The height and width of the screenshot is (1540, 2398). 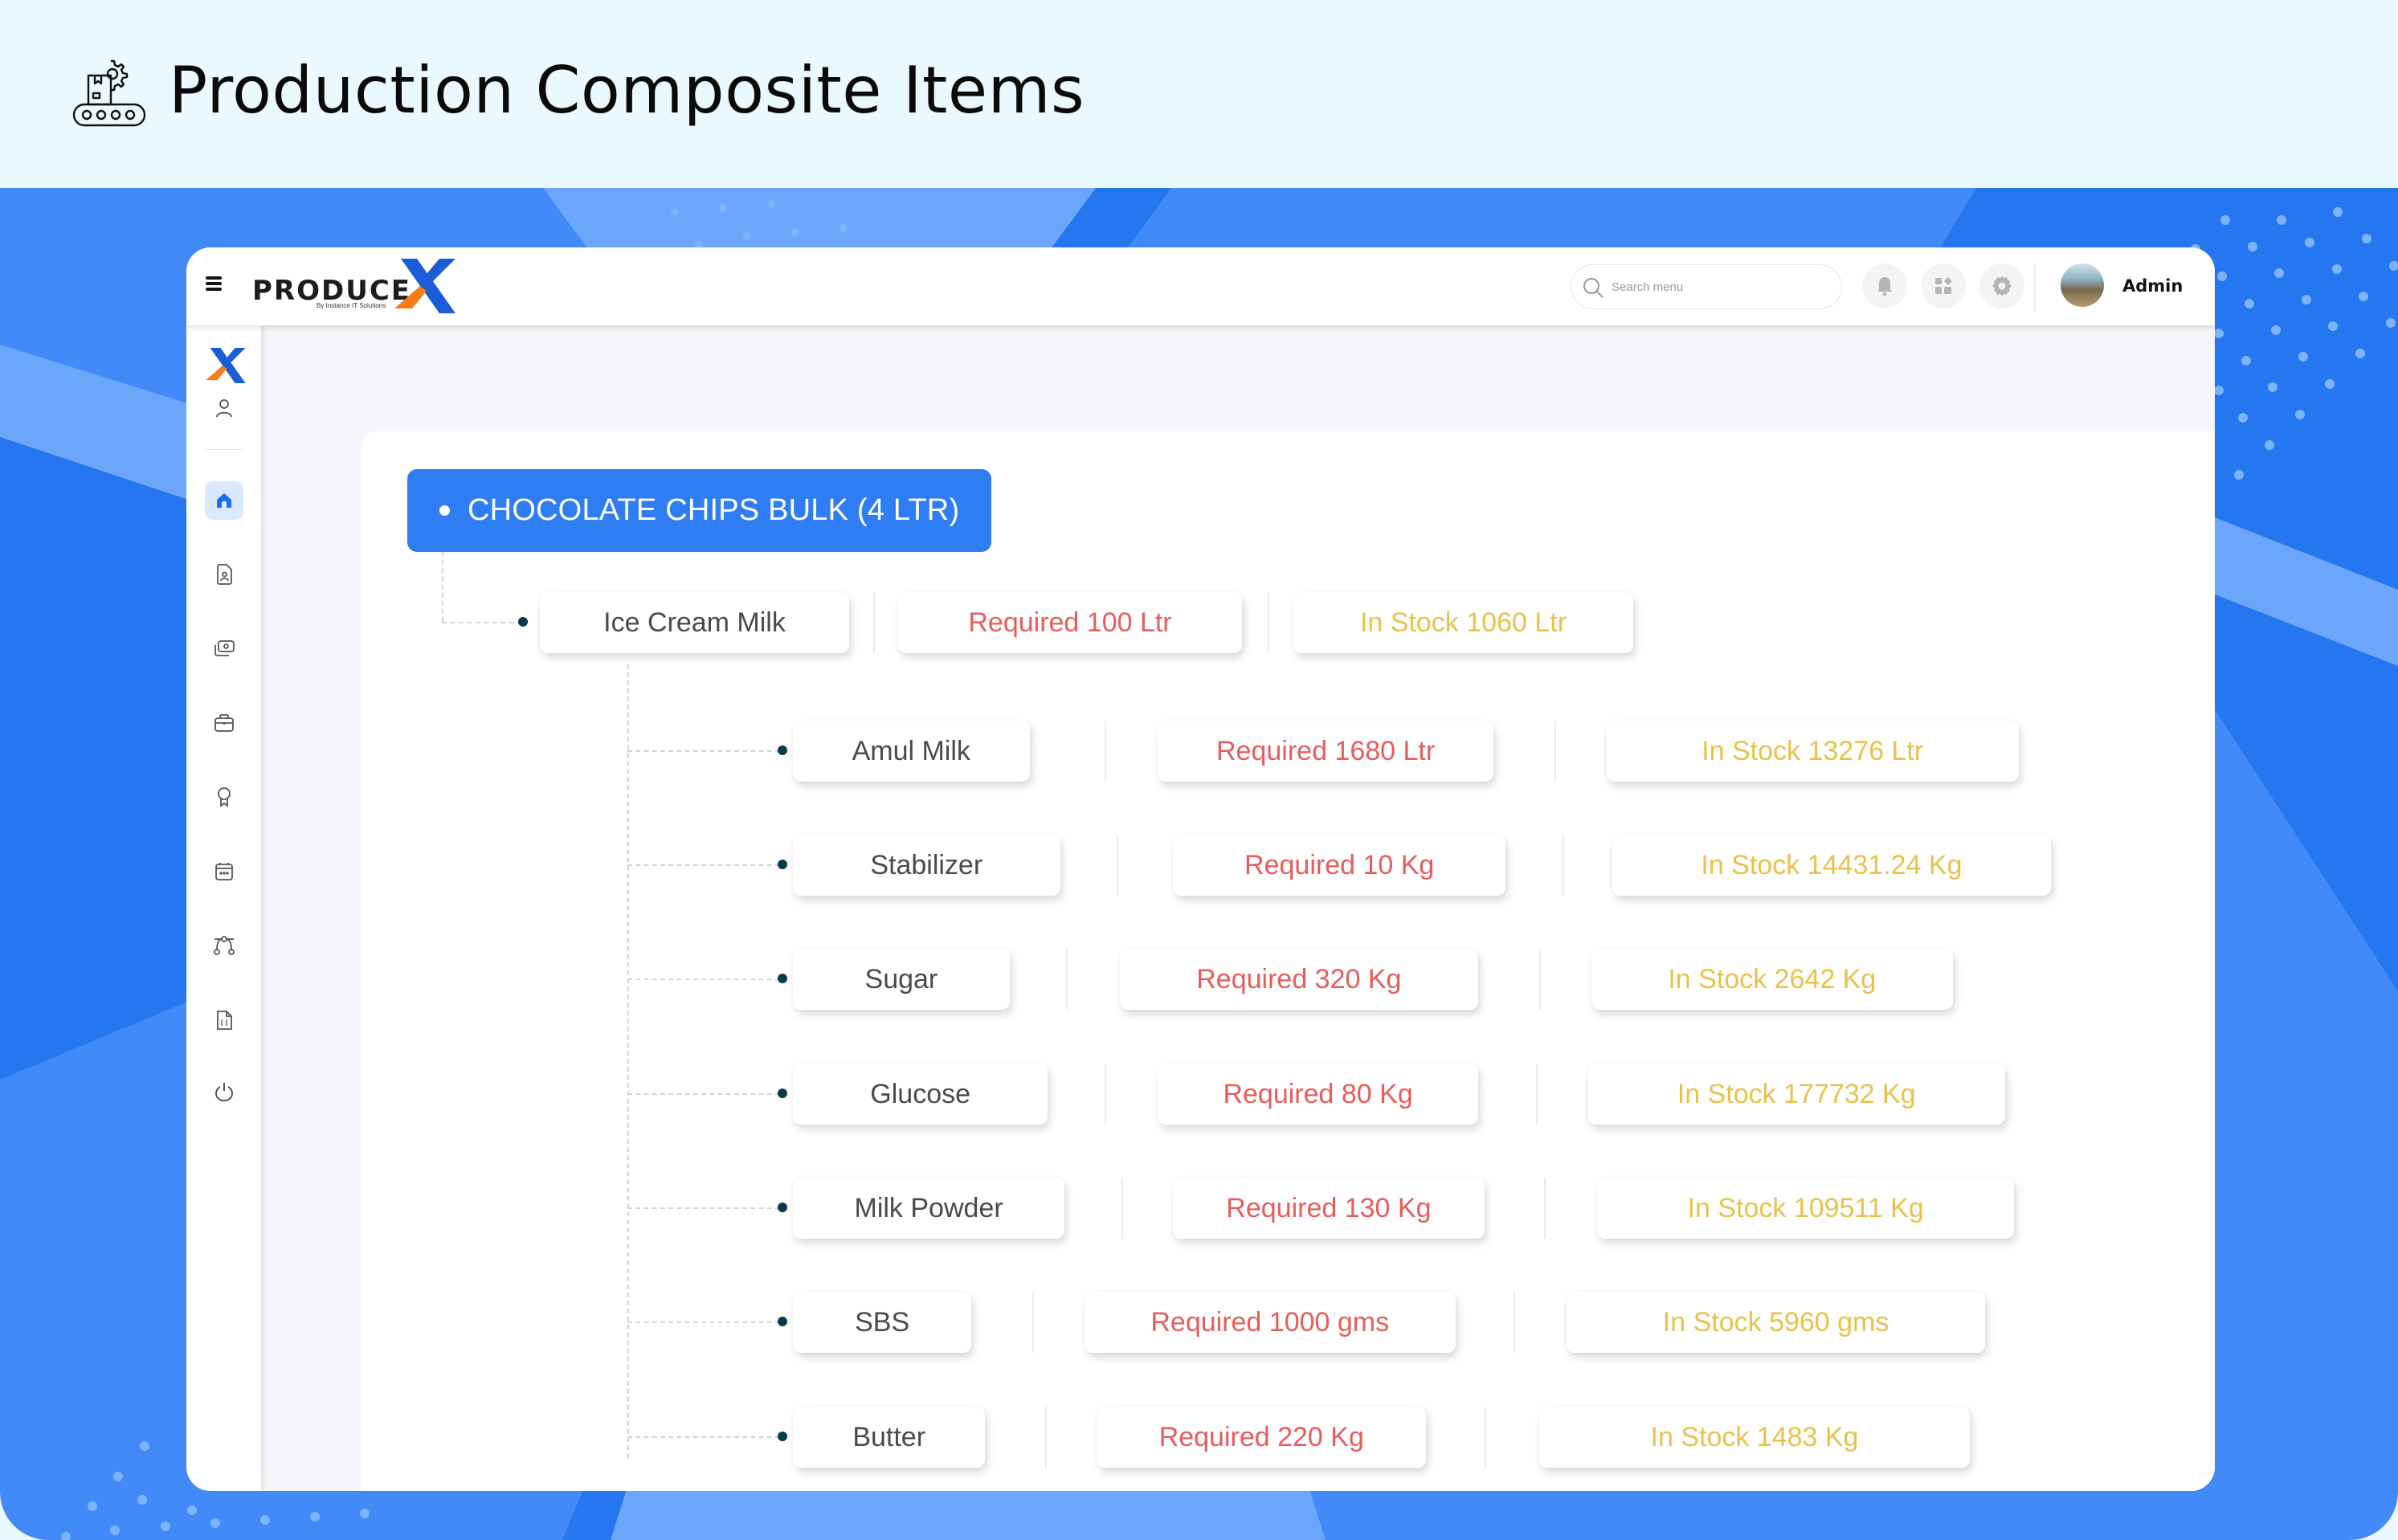 I want to click on sidebar-logo-icon, so click(x=225, y=365).